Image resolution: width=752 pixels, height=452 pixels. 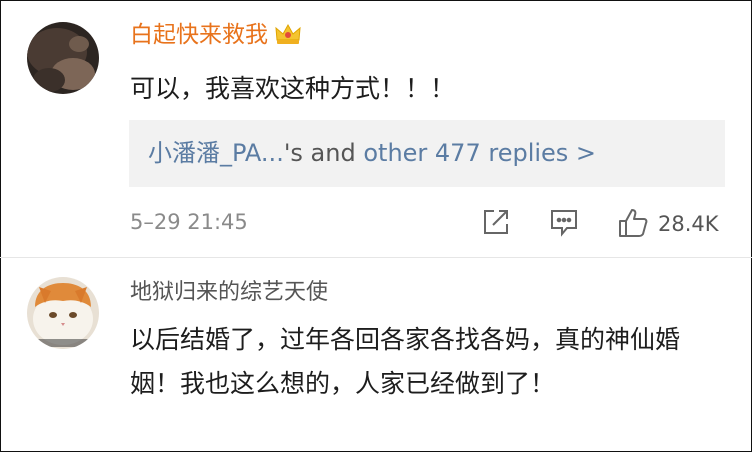 I want to click on more-replies-link: other 477 replies >, so click(x=479, y=153).